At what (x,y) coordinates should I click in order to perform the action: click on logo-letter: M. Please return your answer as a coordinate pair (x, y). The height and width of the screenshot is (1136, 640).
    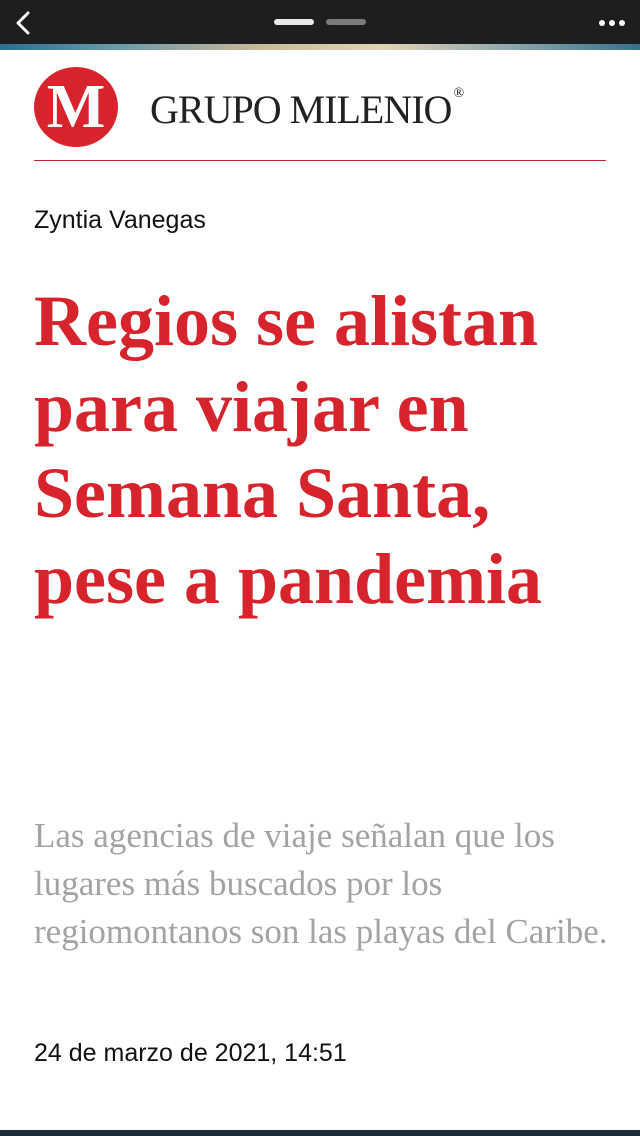
    Looking at the image, I should click on (76, 107).